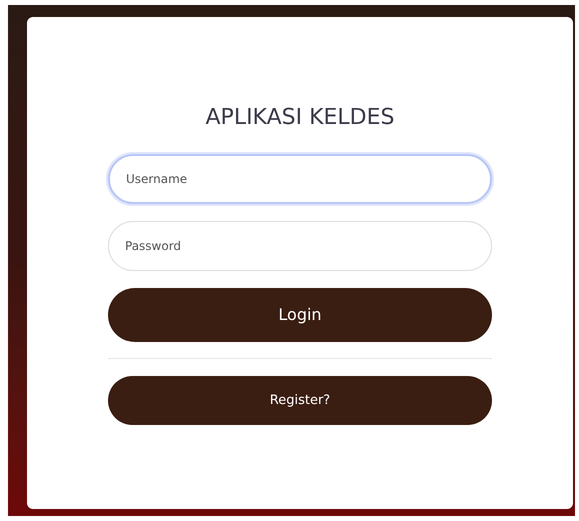 The height and width of the screenshot is (521, 579). What do you see at coordinates (300, 118) in the screenshot?
I see `app-title: APLIKASI KELDES` at bounding box center [300, 118].